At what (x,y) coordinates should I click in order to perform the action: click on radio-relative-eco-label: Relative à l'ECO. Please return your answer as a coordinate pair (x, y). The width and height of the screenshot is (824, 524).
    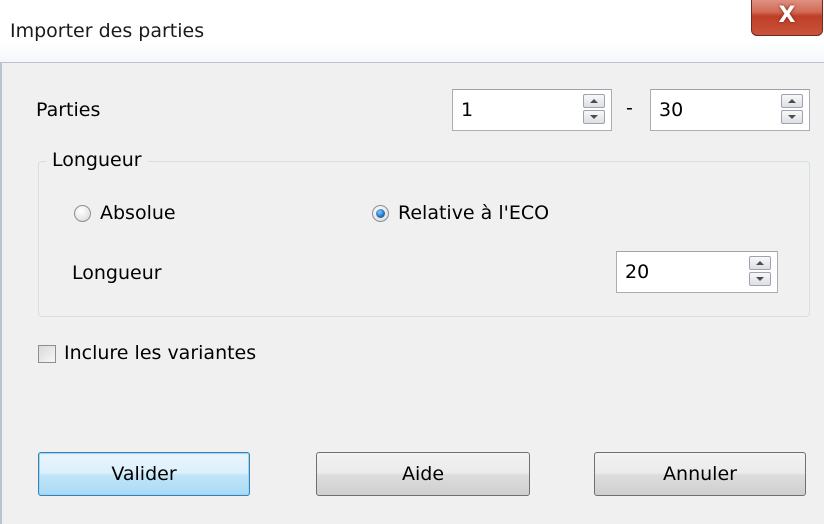
    Looking at the image, I should click on (473, 213).